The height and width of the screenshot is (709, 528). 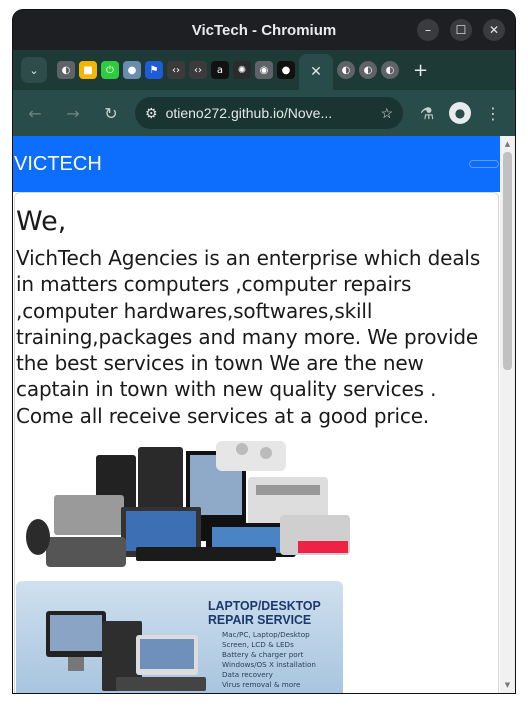 What do you see at coordinates (269, 665) in the screenshot?
I see `repair-item: Windows/OS X installation` at bounding box center [269, 665].